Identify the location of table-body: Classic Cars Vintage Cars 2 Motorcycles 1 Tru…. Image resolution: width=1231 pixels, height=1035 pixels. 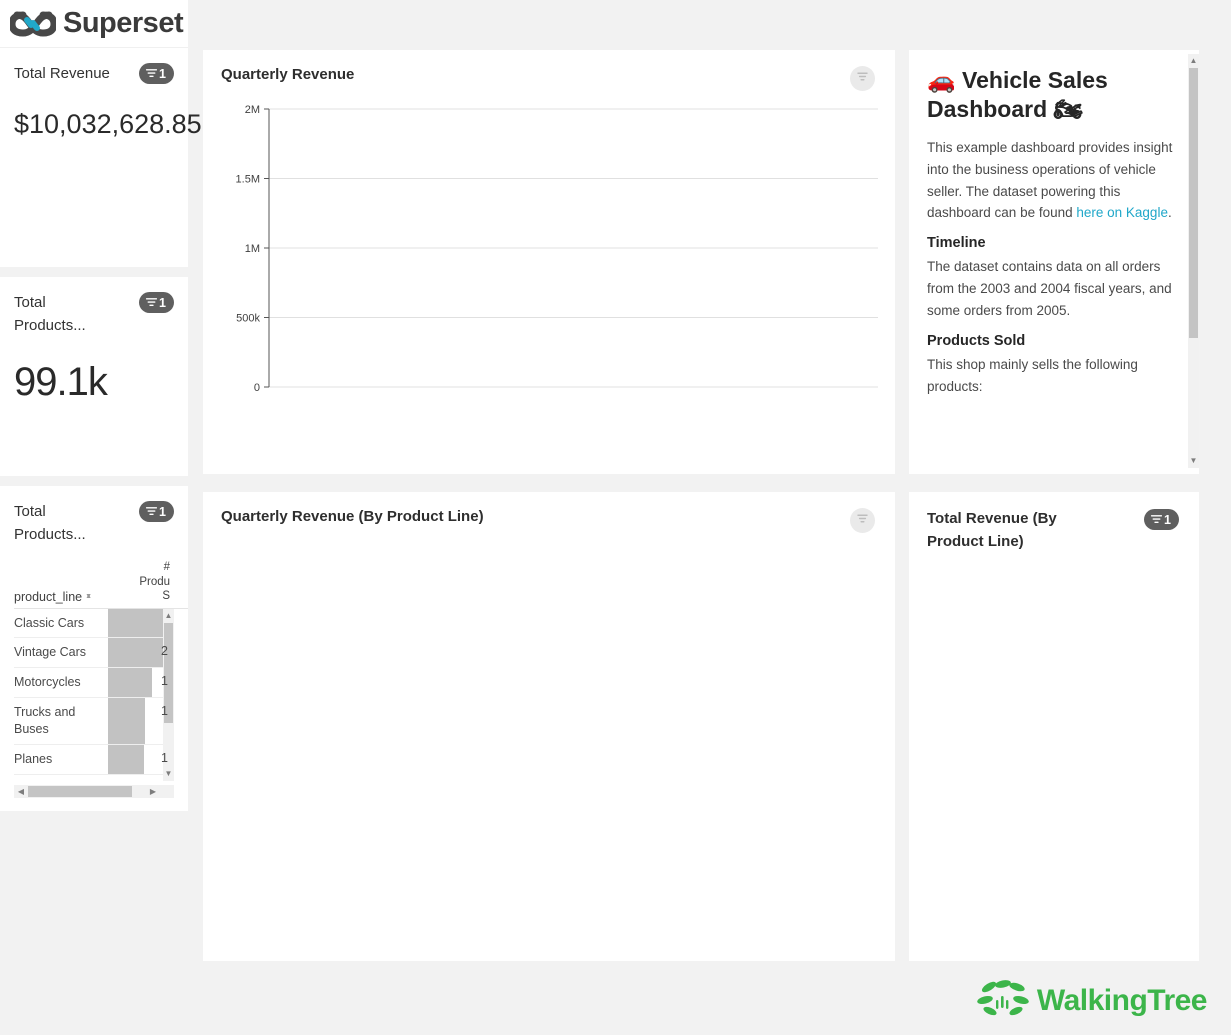
(94, 694).